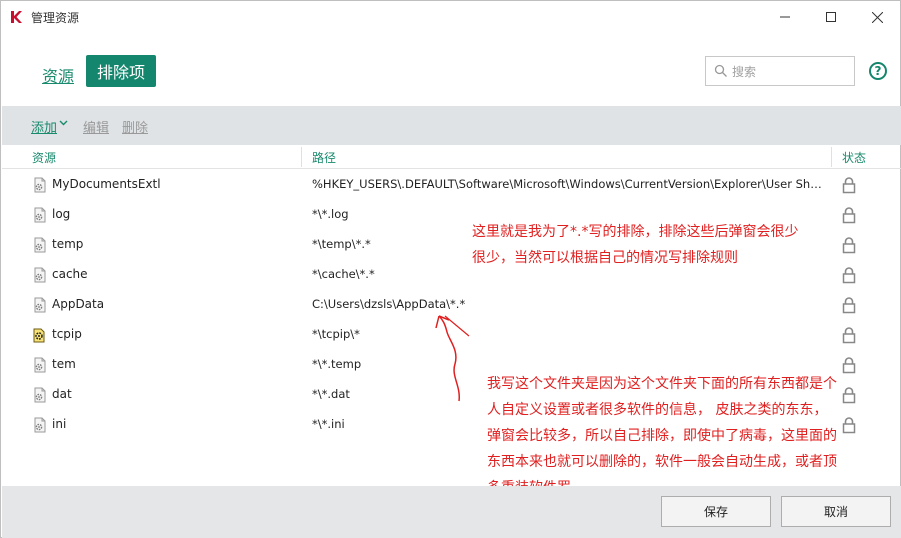 This screenshot has width=901, height=538. What do you see at coordinates (836, 511) in the screenshot?
I see `cancel-button: 取消` at bounding box center [836, 511].